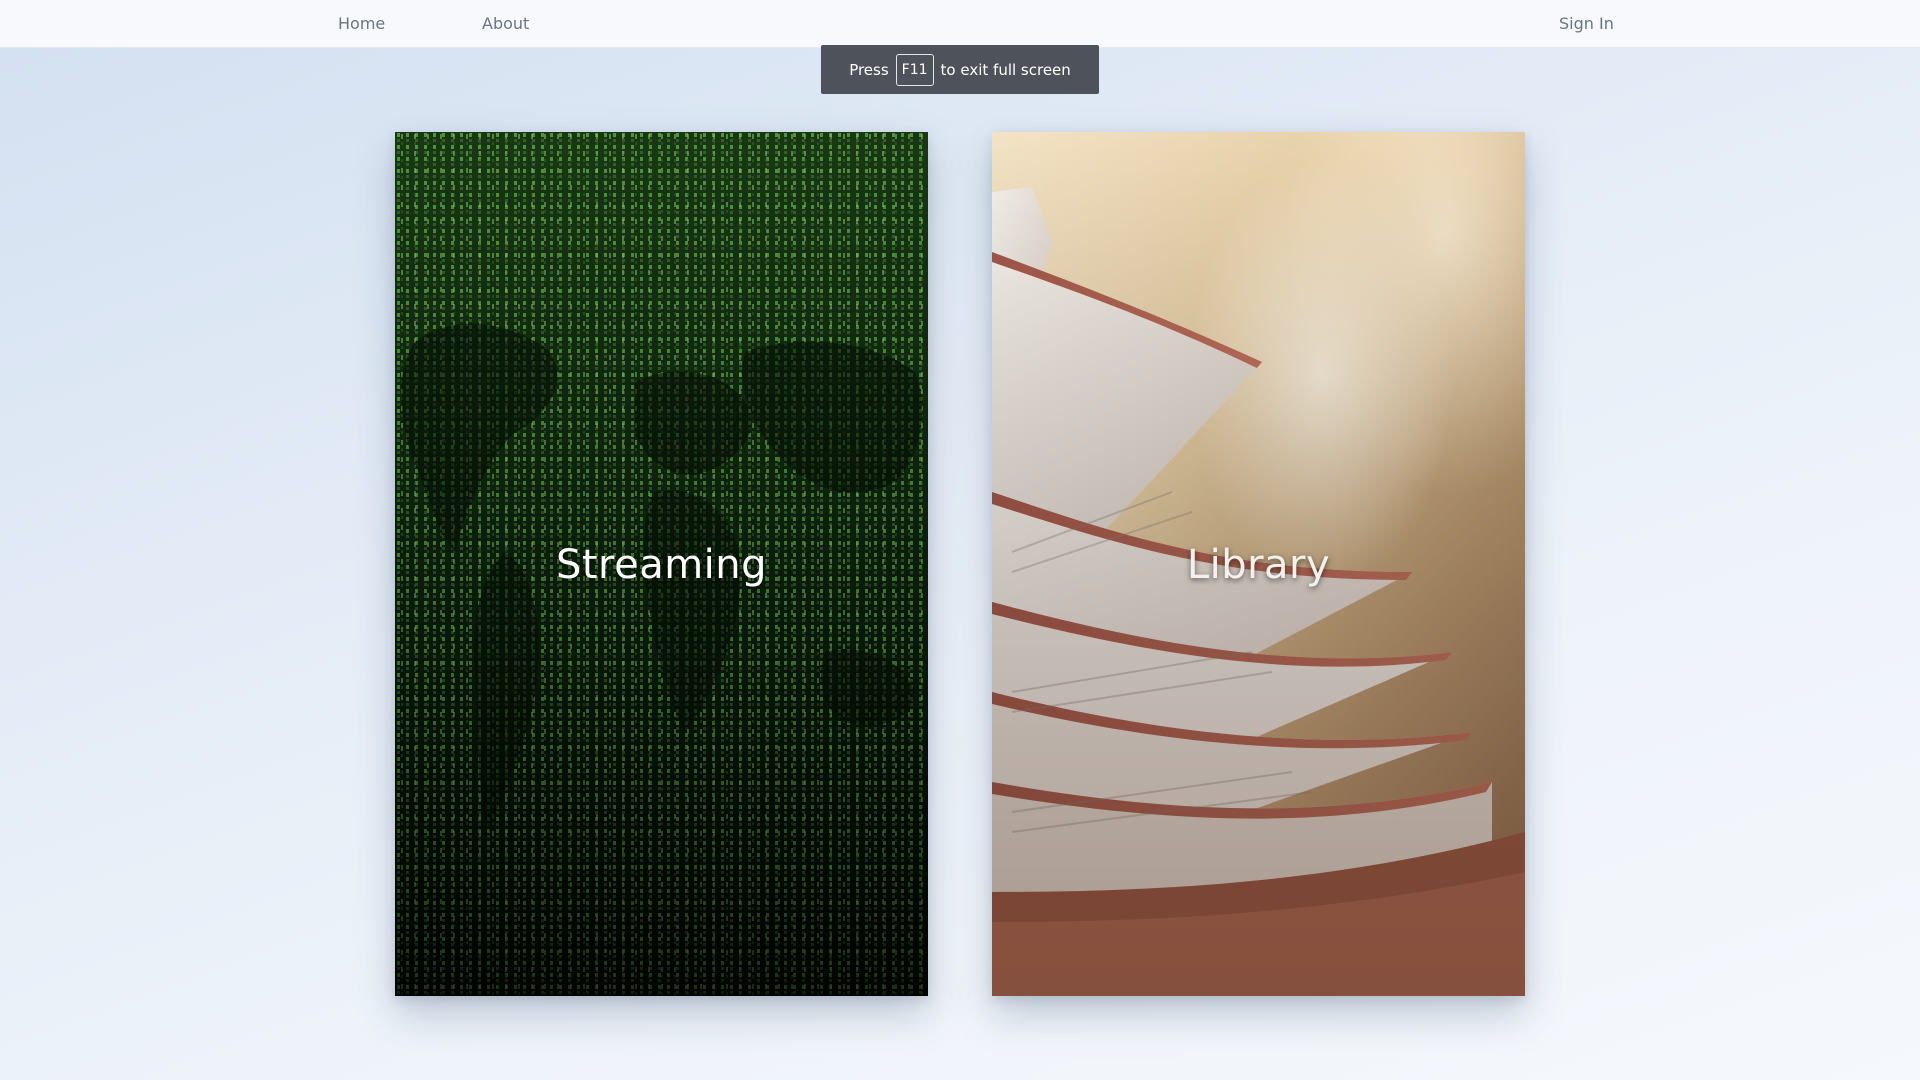  Describe the element at coordinates (869, 69) in the screenshot. I see `notice-prefix: Press` at that location.